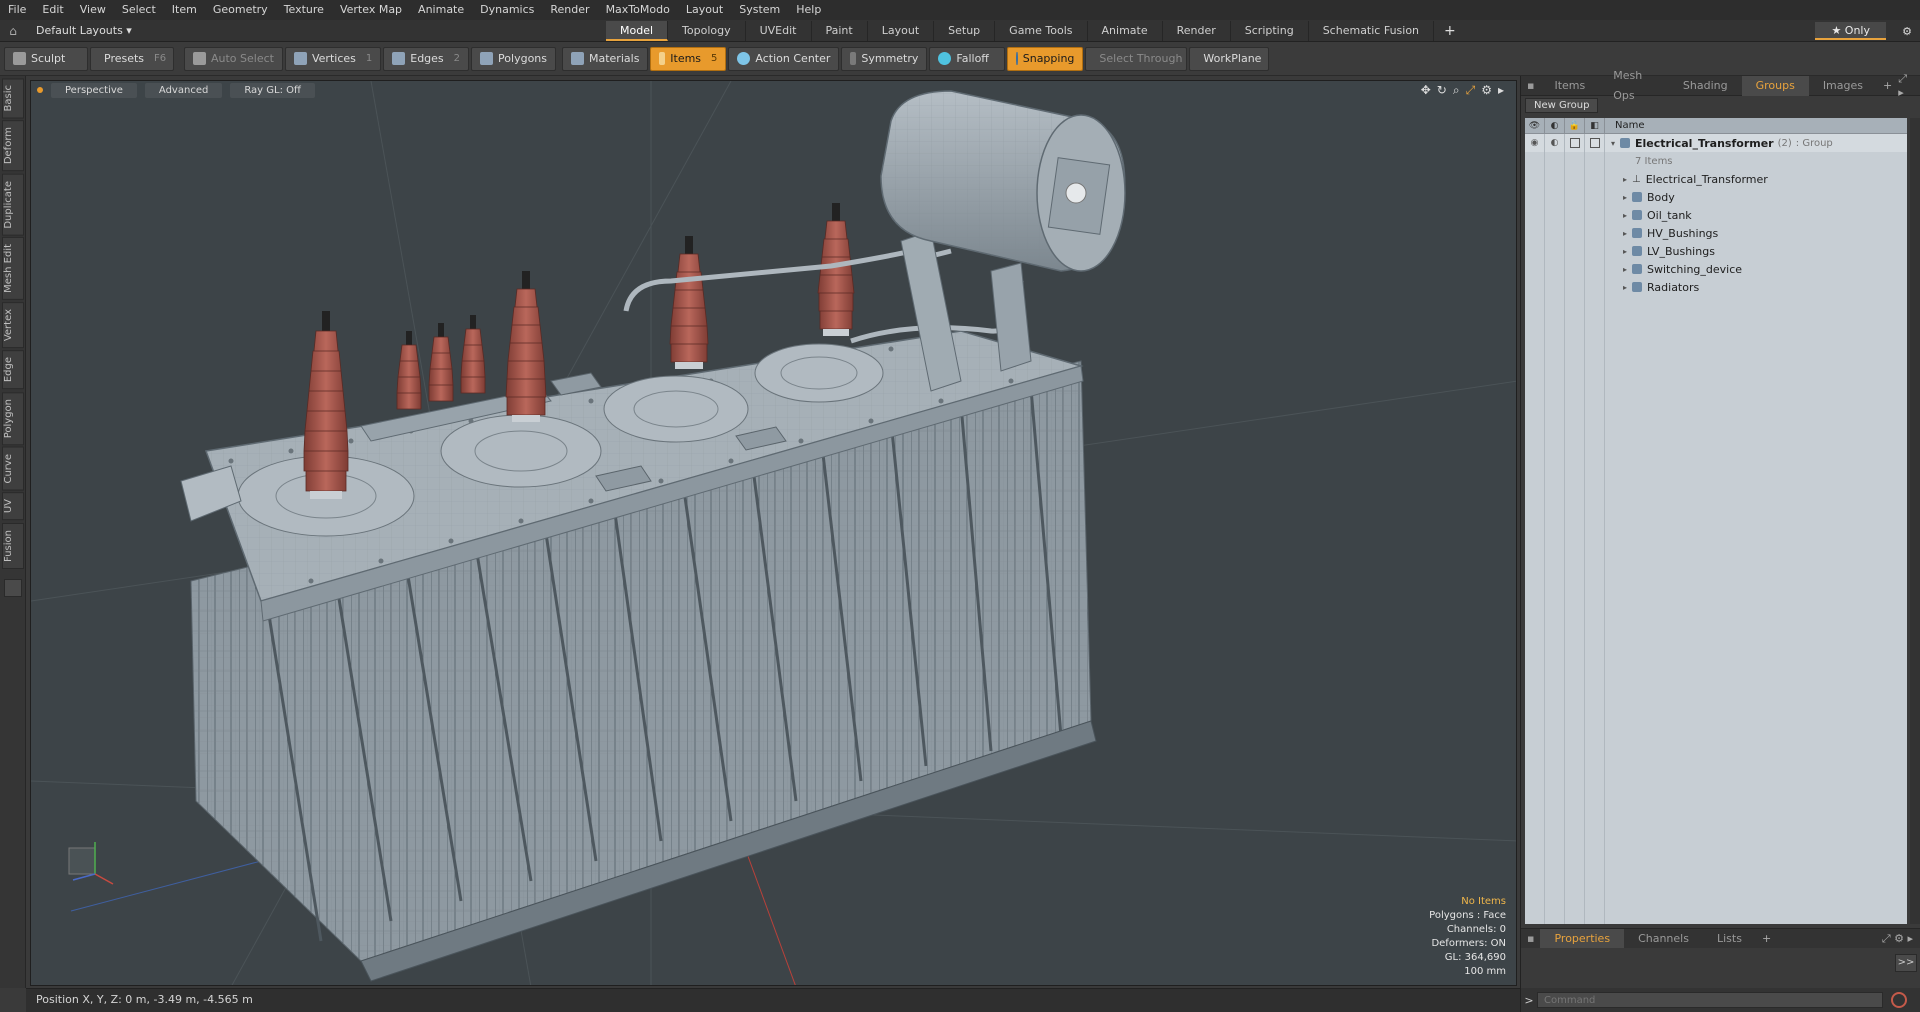  What do you see at coordinates (1486, 90) in the screenshot?
I see `viewport-settings-icon: ⚙` at bounding box center [1486, 90].